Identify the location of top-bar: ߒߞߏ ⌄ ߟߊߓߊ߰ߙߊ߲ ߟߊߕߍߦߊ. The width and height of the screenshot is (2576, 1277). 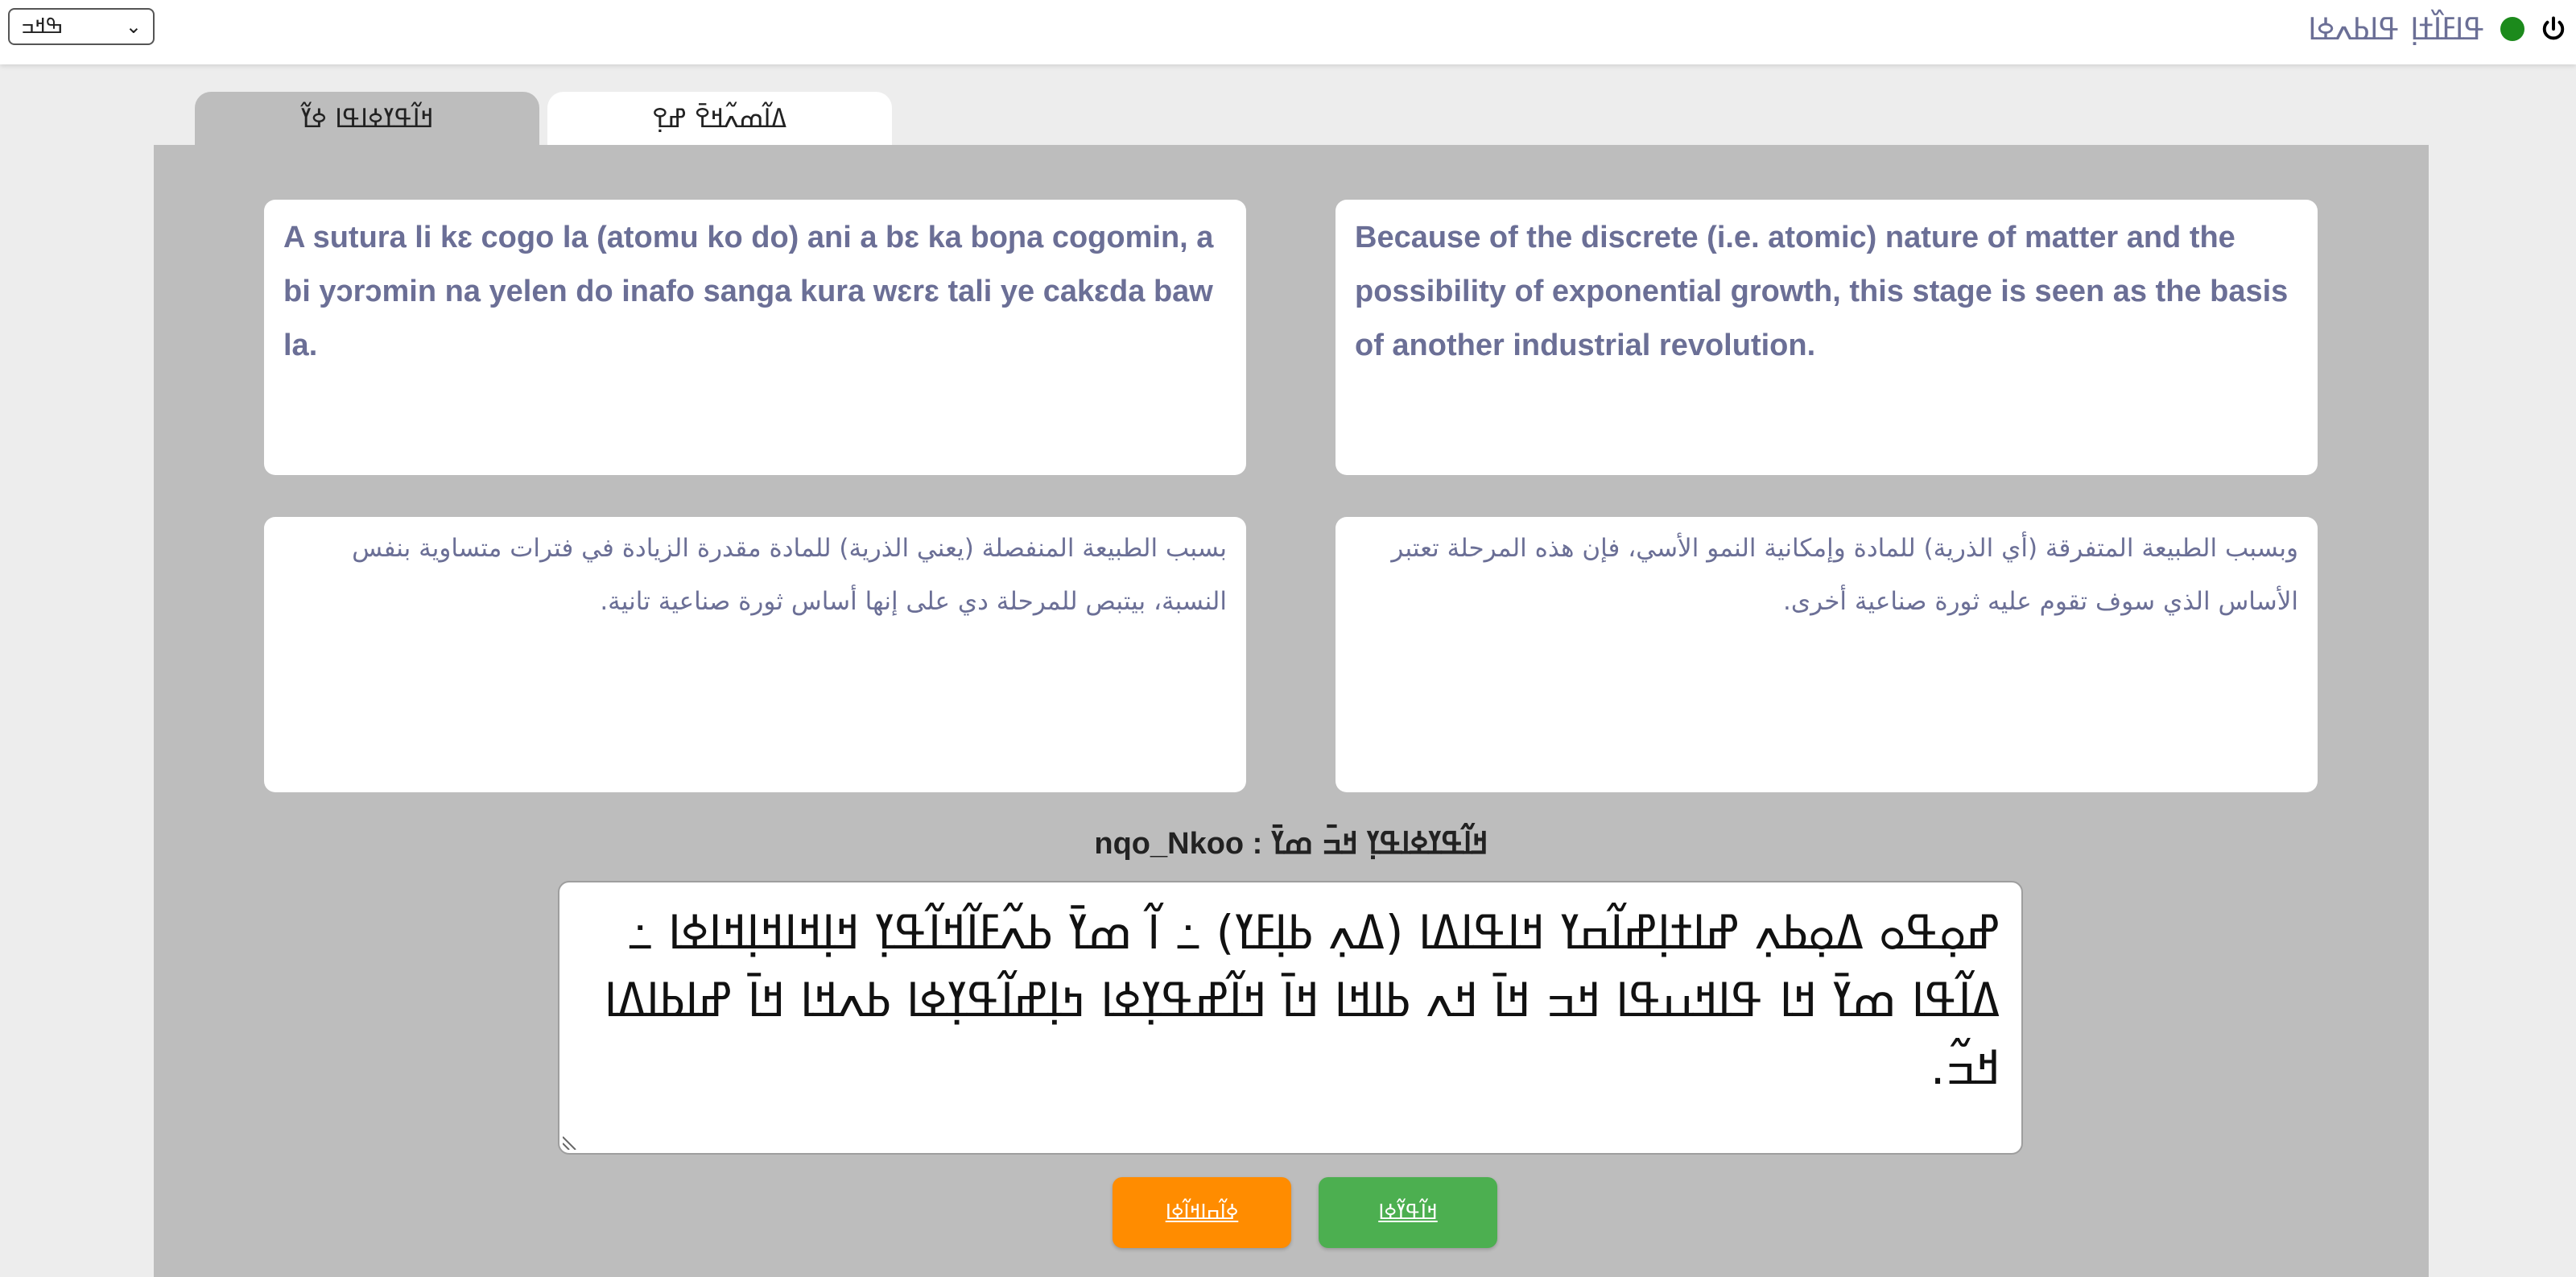
(1288, 32).